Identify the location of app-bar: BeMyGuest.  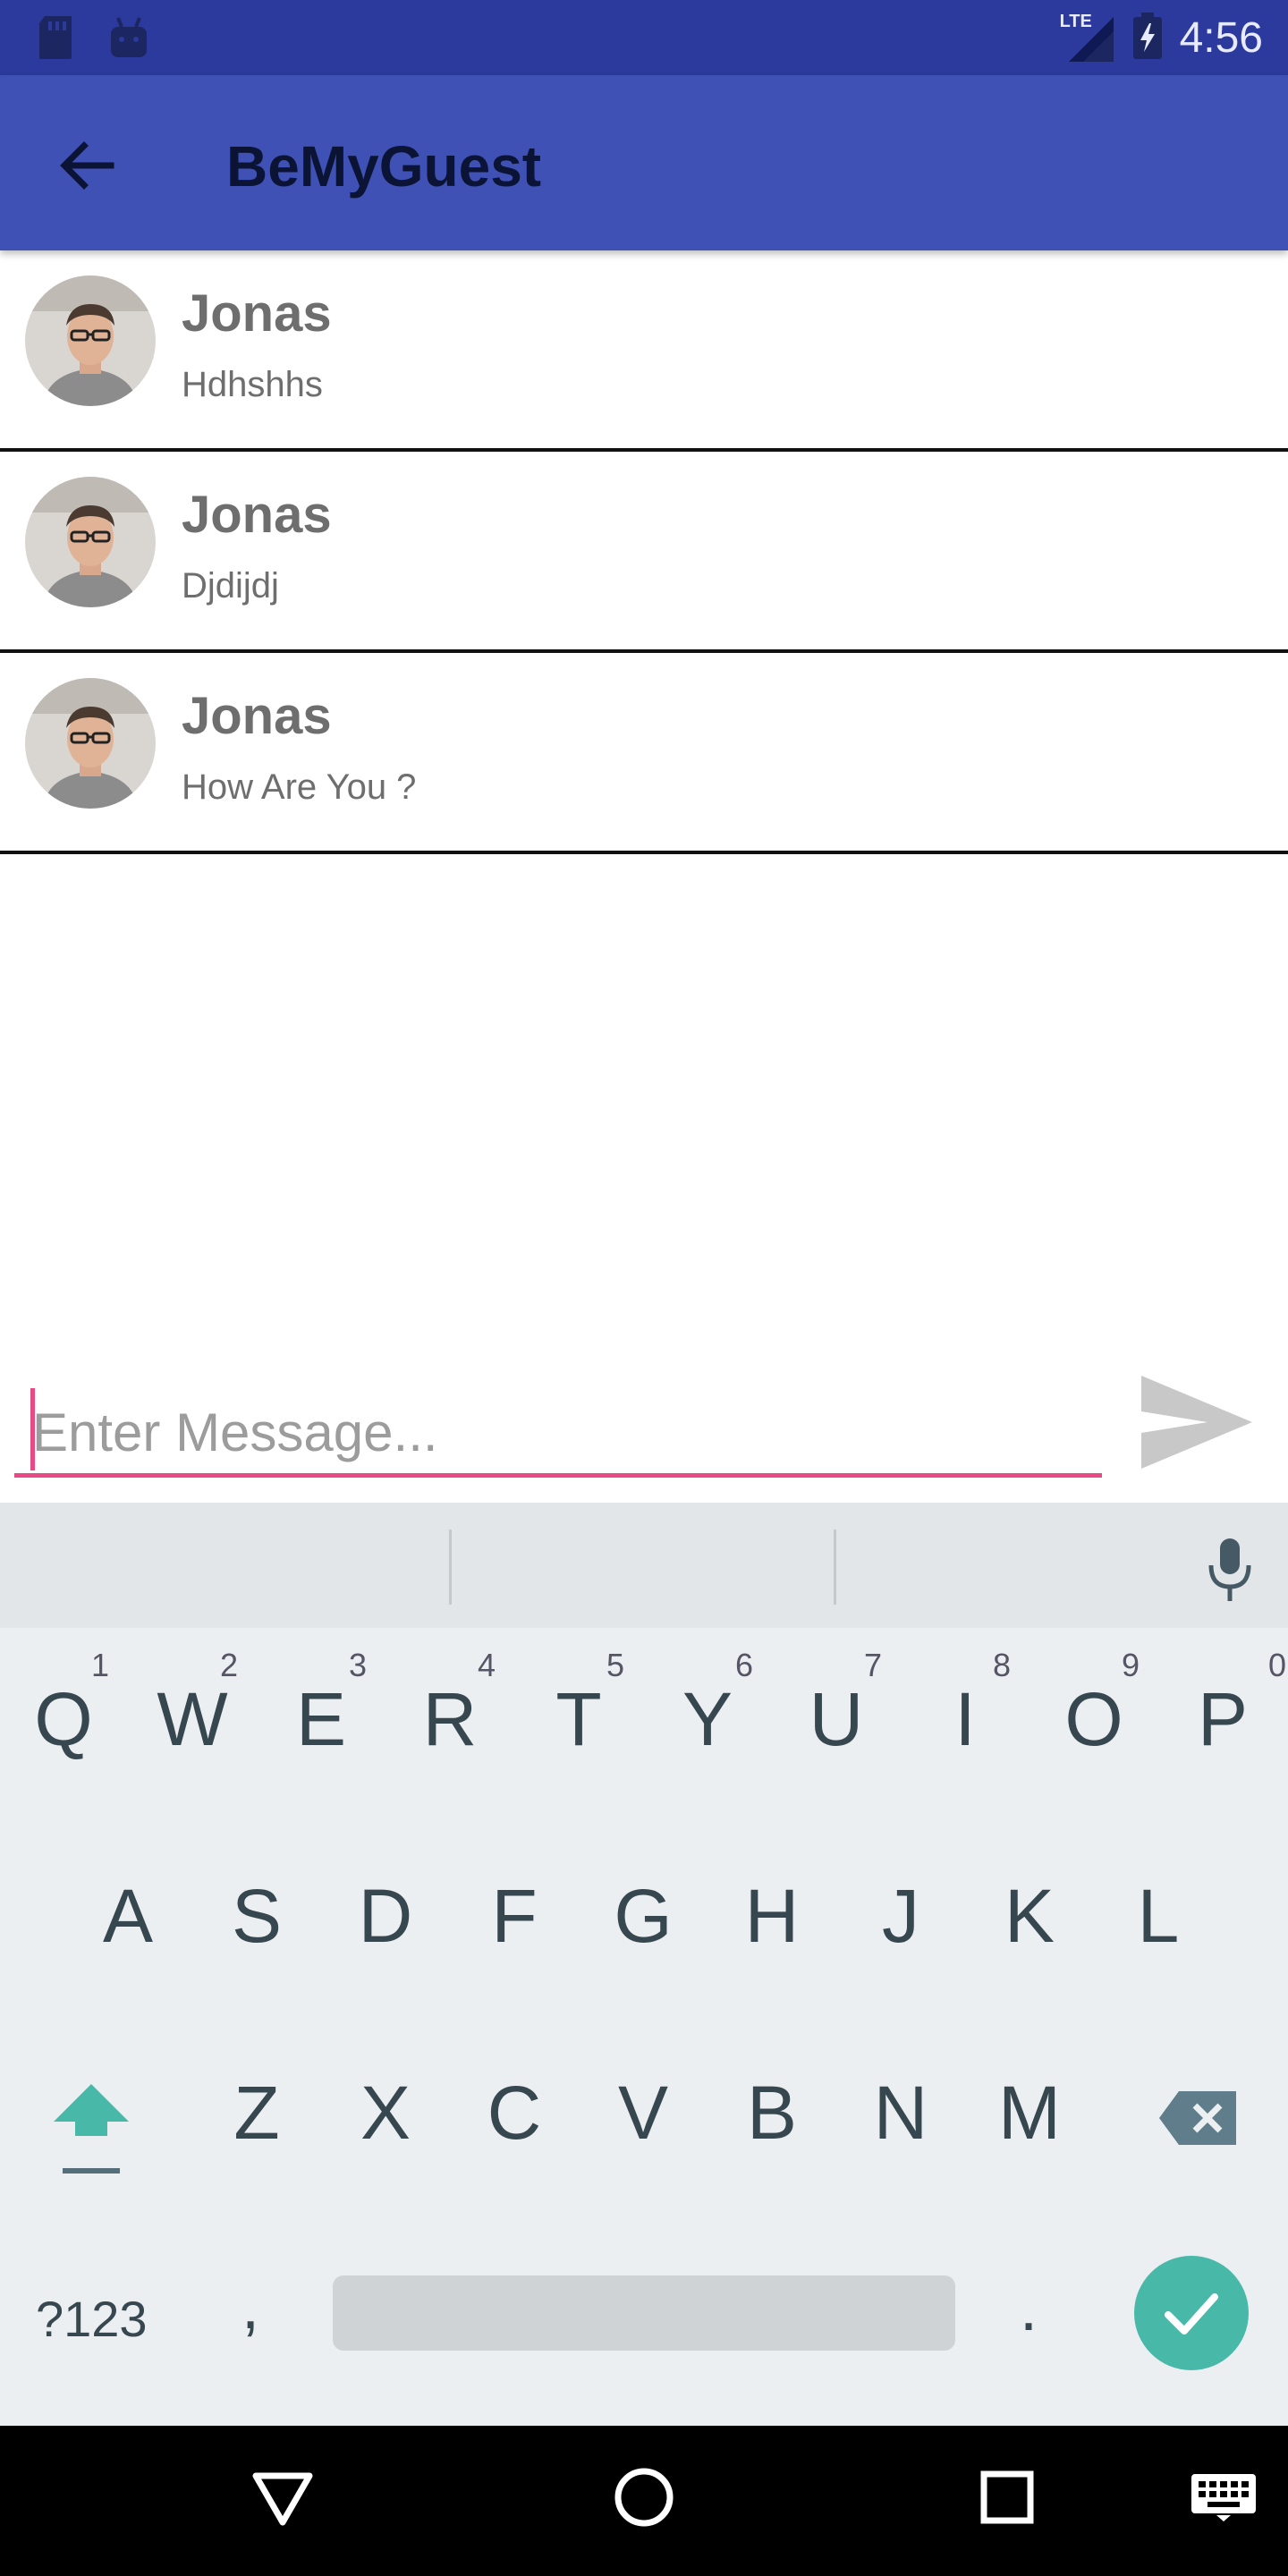
(644, 162).